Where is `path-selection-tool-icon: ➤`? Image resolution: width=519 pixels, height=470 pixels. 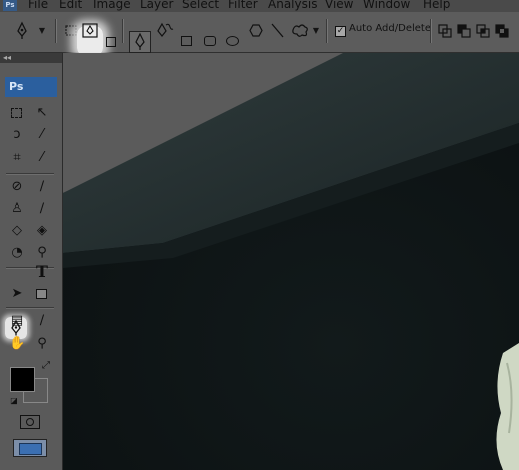
path-selection-tool-icon: ➤ is located at coordinates (17, 294).